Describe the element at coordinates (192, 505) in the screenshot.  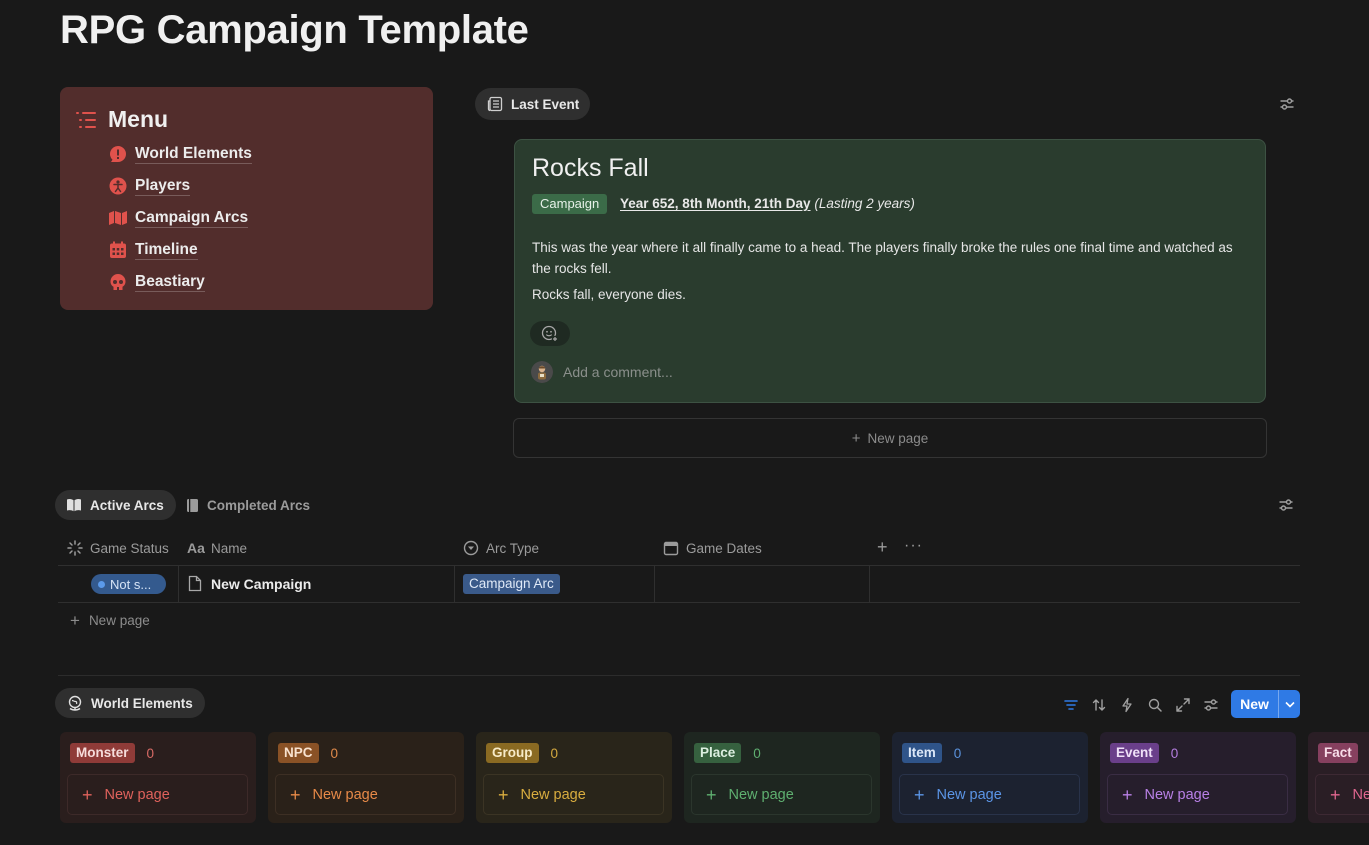
I see `book-icon` at that location.